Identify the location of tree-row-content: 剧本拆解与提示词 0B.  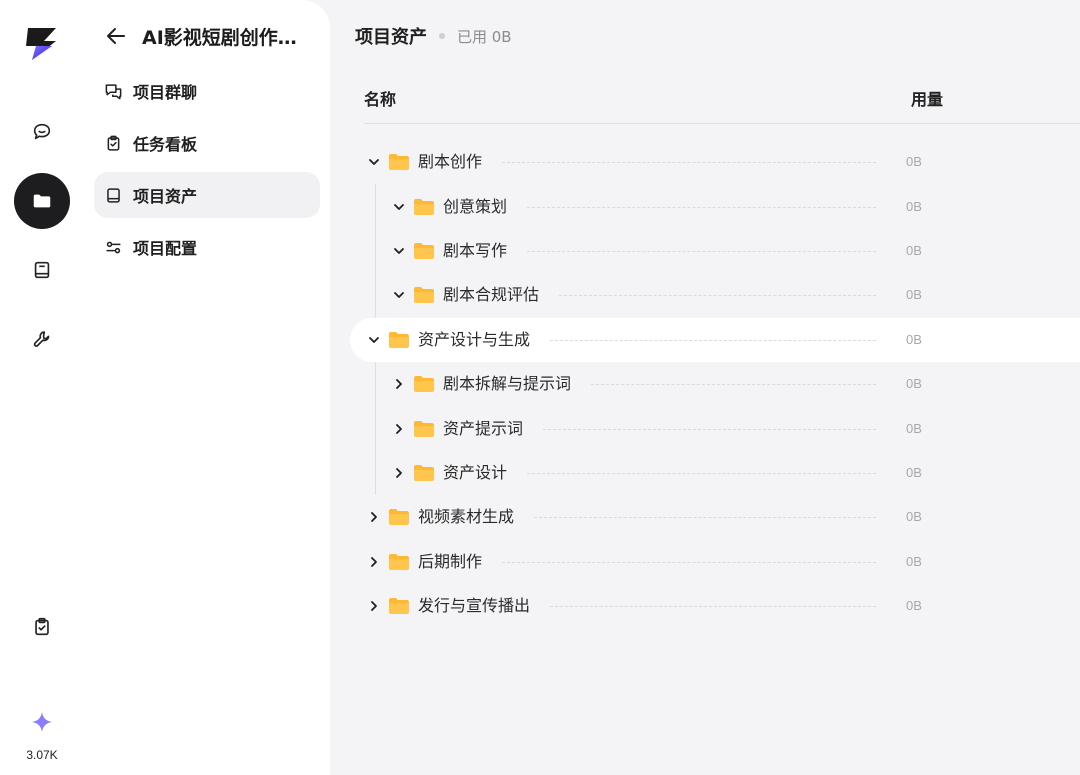
(705, 384).